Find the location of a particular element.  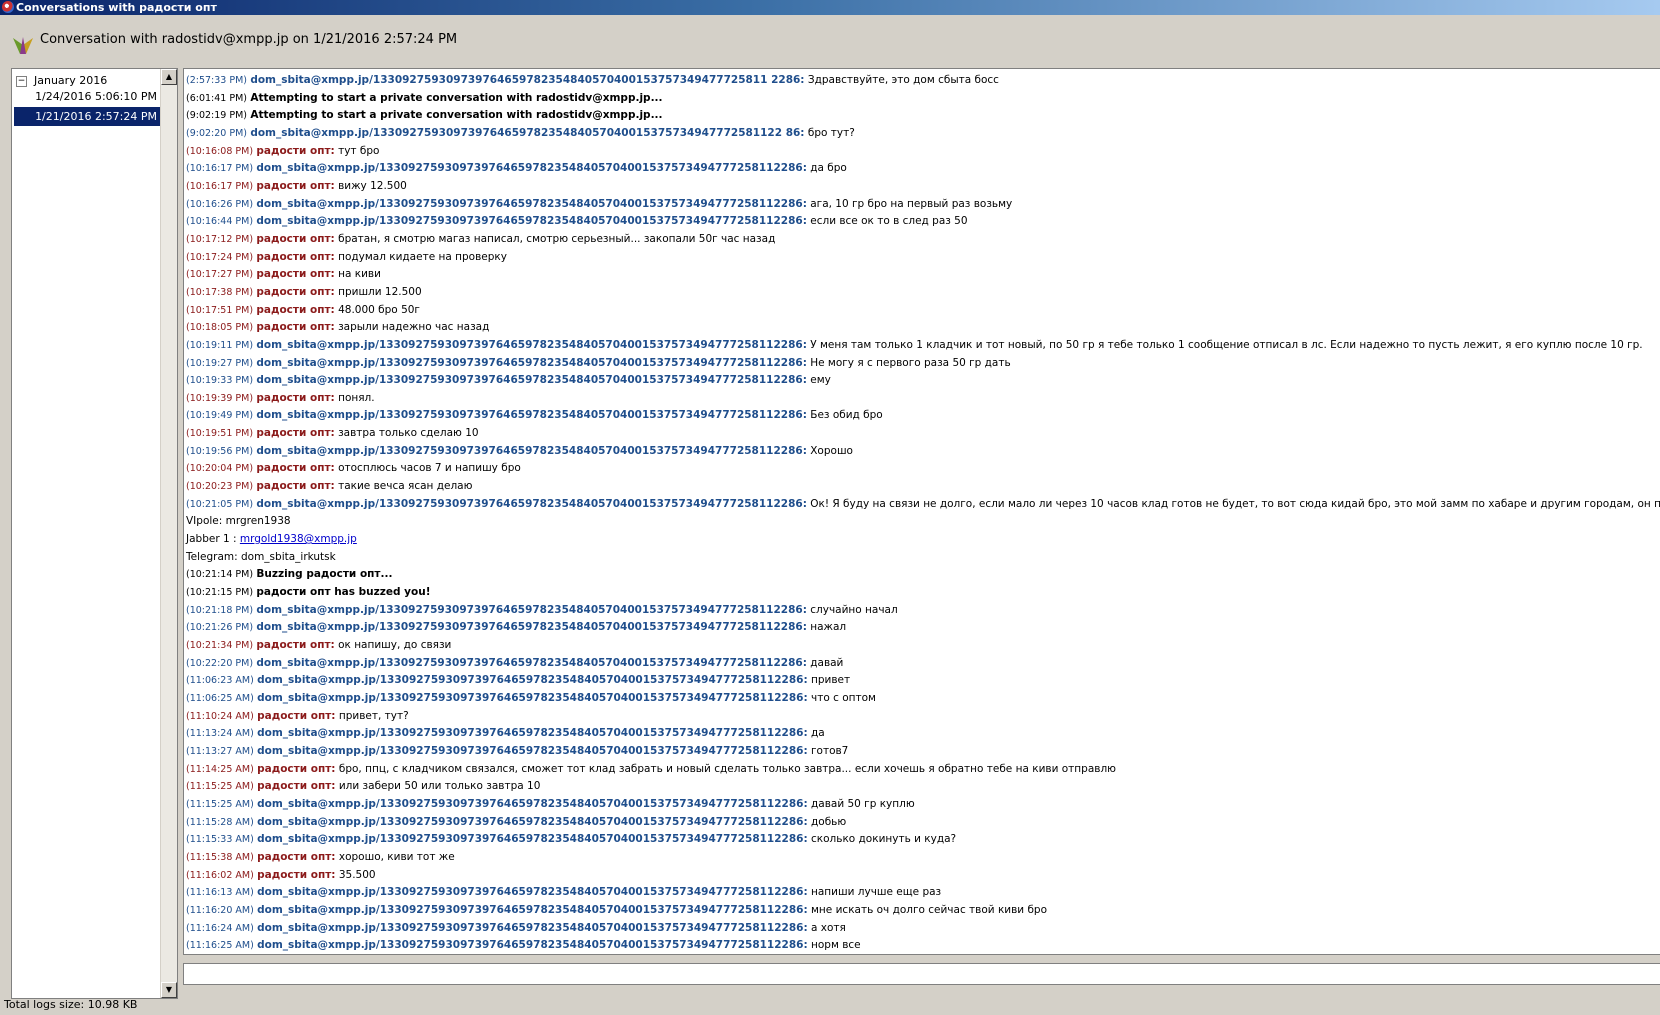

tree-item-conversation: 1/24/2016 5:06:10 PM is located at coordinates (87, 96).